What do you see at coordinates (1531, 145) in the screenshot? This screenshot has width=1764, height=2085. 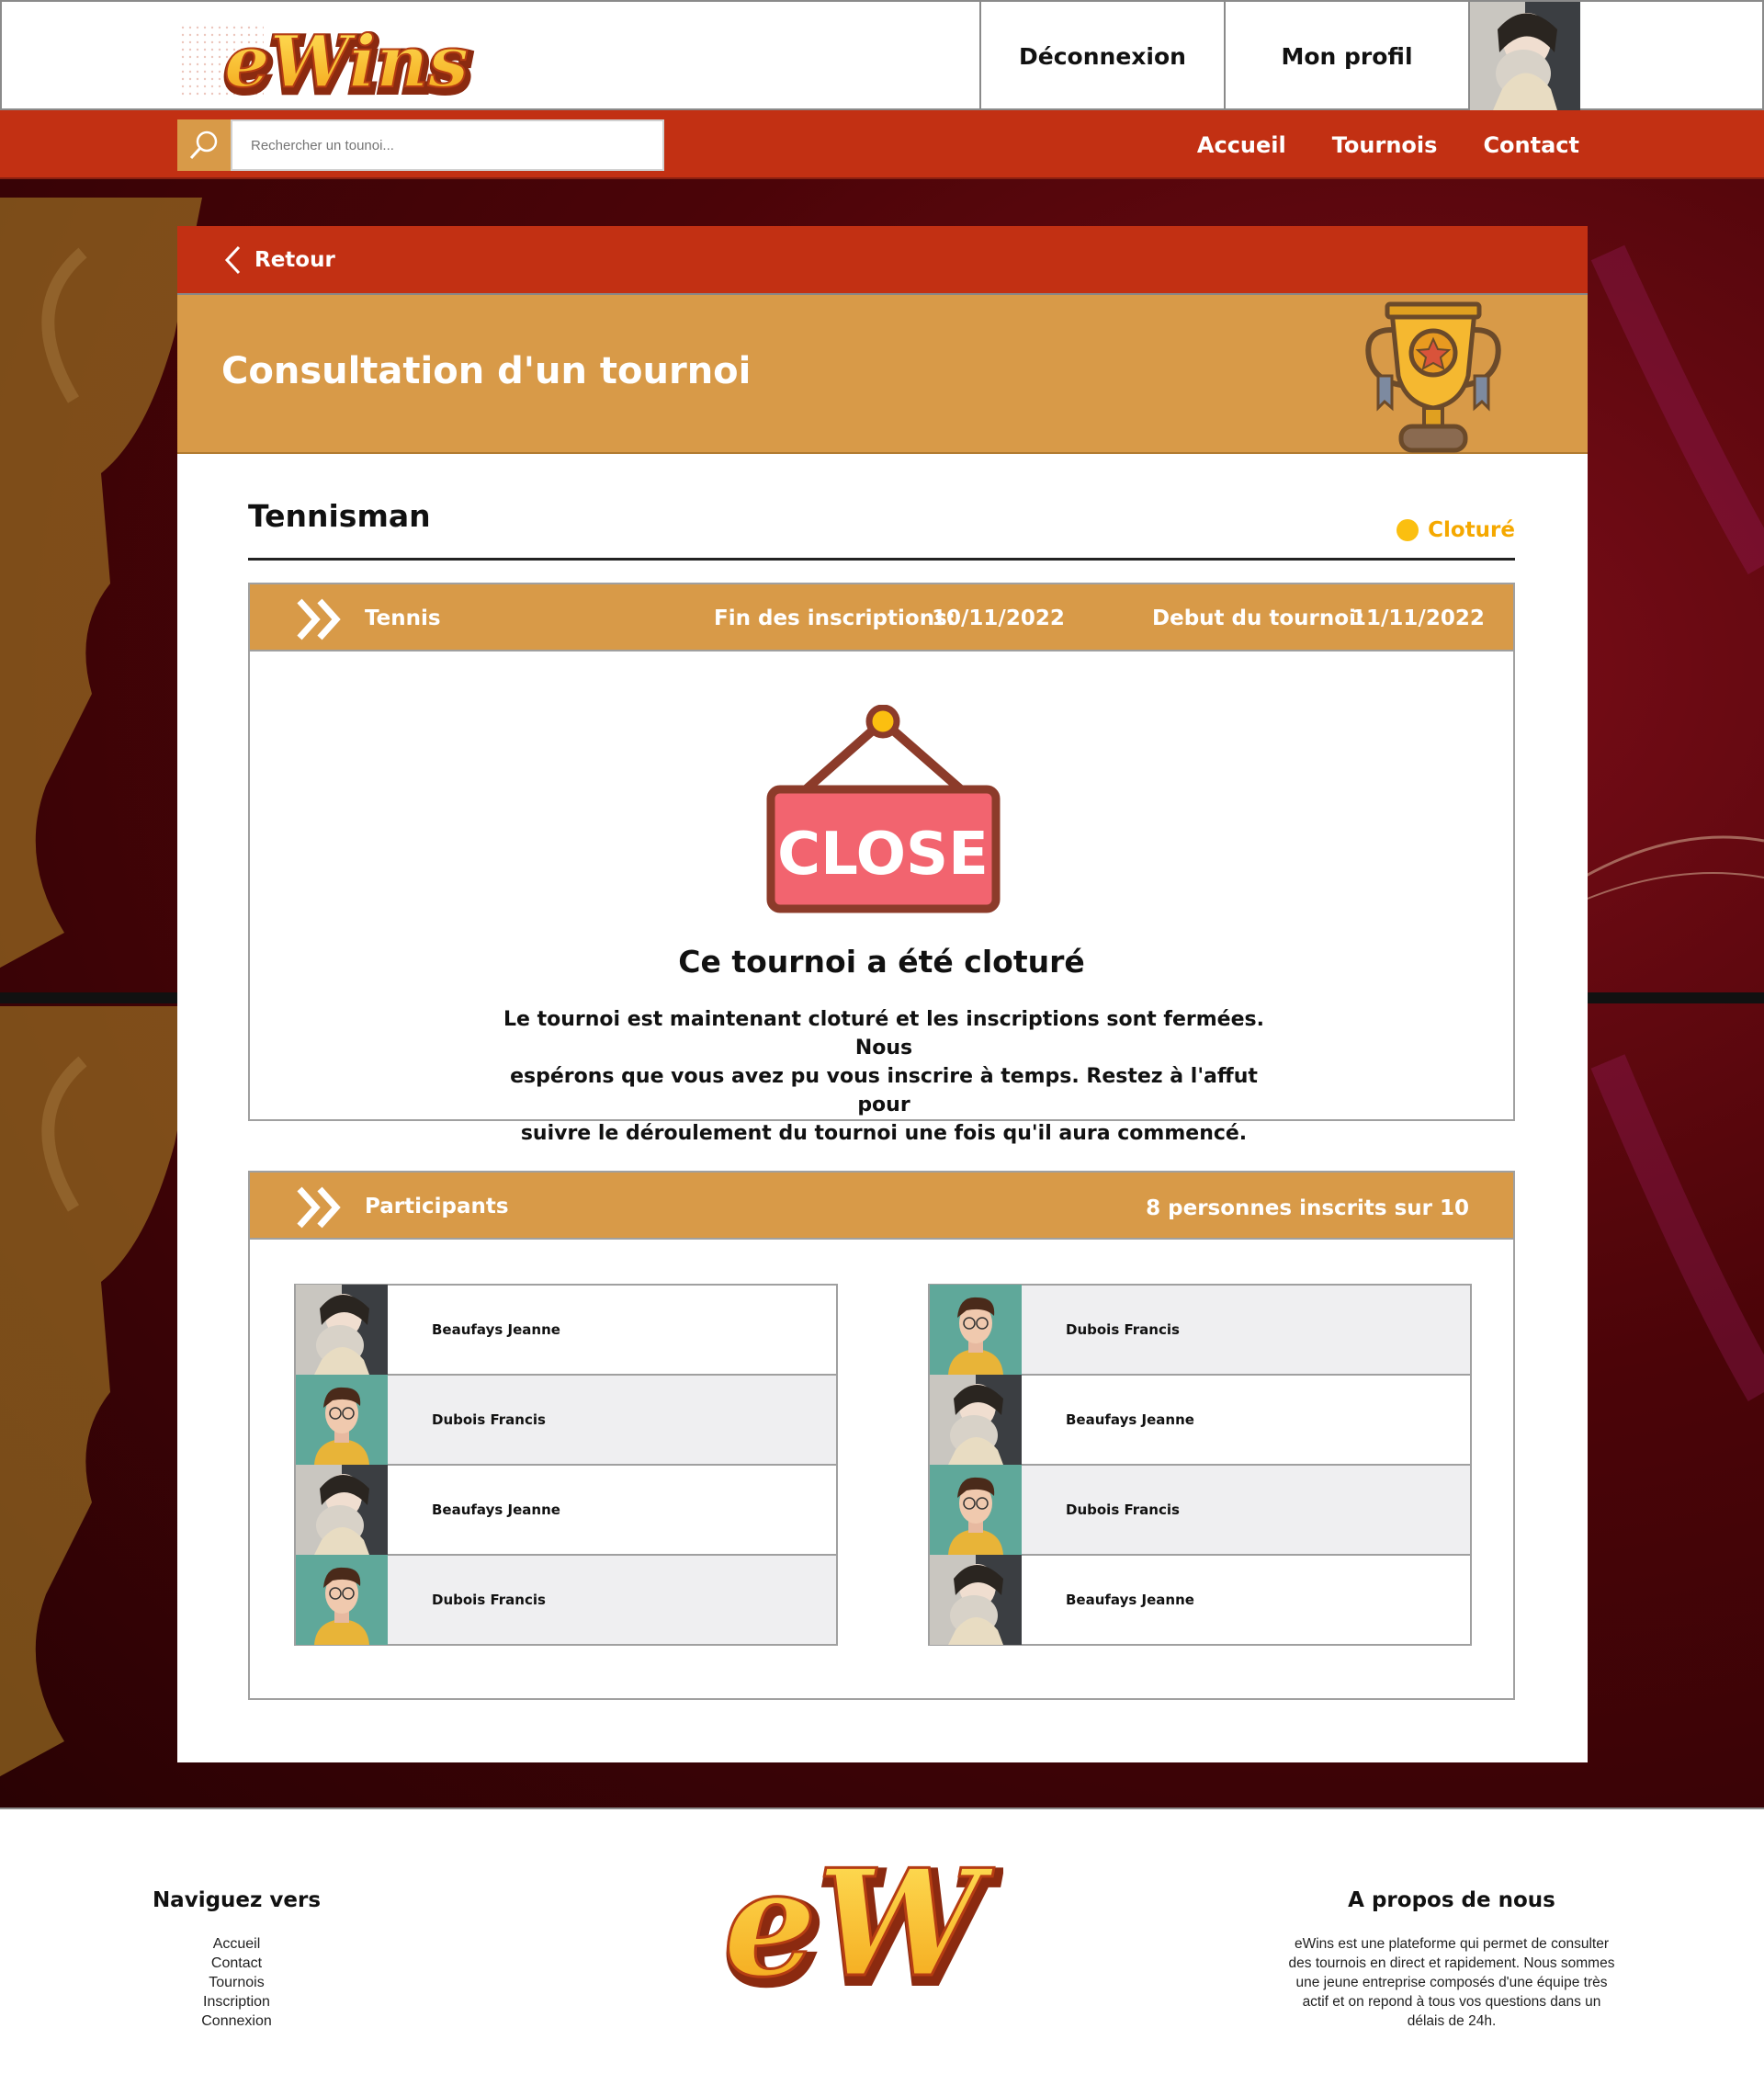 I see `nav-contact: Contact` at bounding box center [1531, 145].